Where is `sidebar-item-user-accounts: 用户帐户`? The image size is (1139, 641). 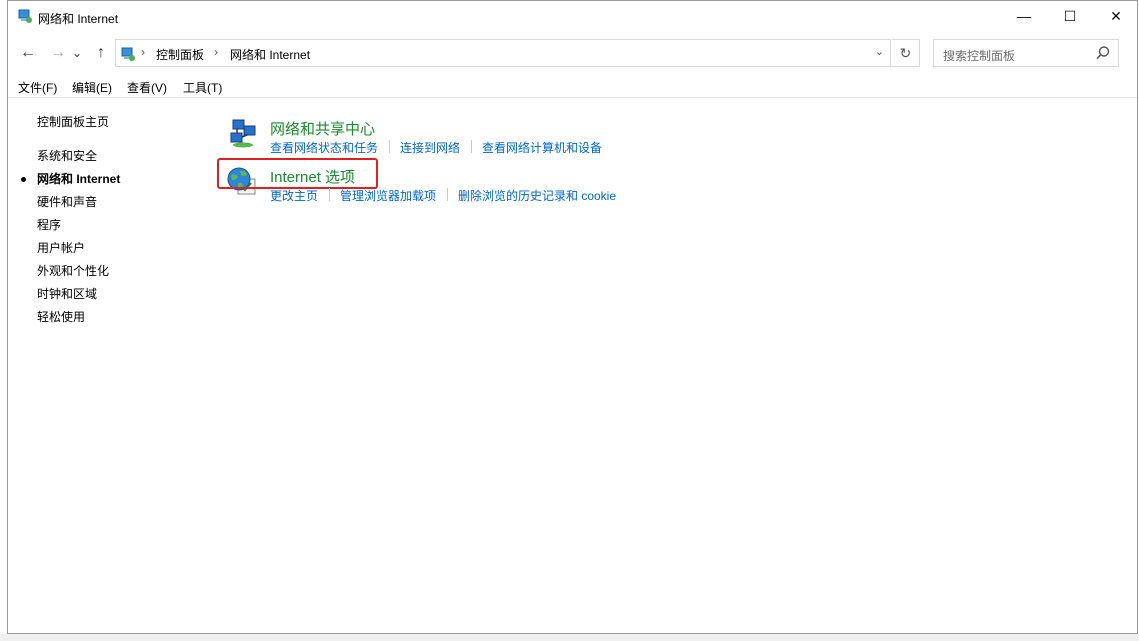
sidebar-item-user-accounts: 用户帐户 is located at coordinates (61, 247).